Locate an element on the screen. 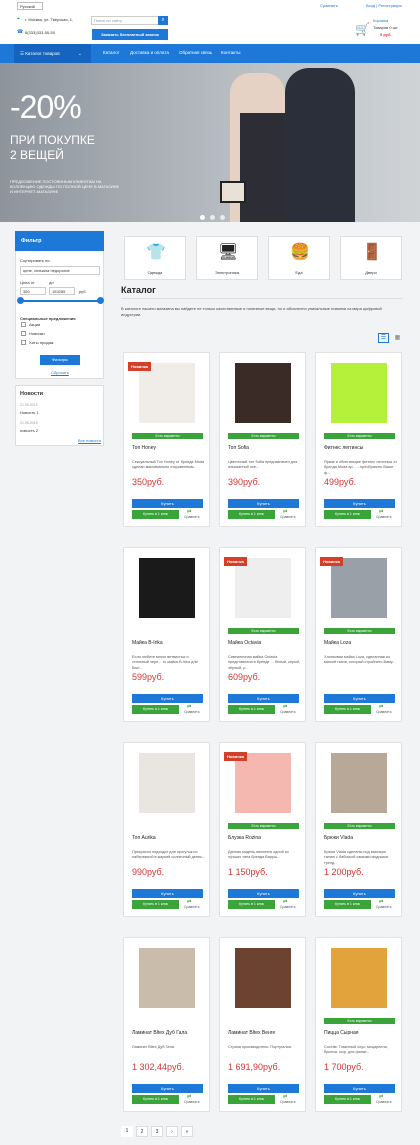 The width and height of the screenshot is (420, 1145). catalog-menu-button: ☰ Каталог товаров ⌄ is located at coordinates (52, 53).